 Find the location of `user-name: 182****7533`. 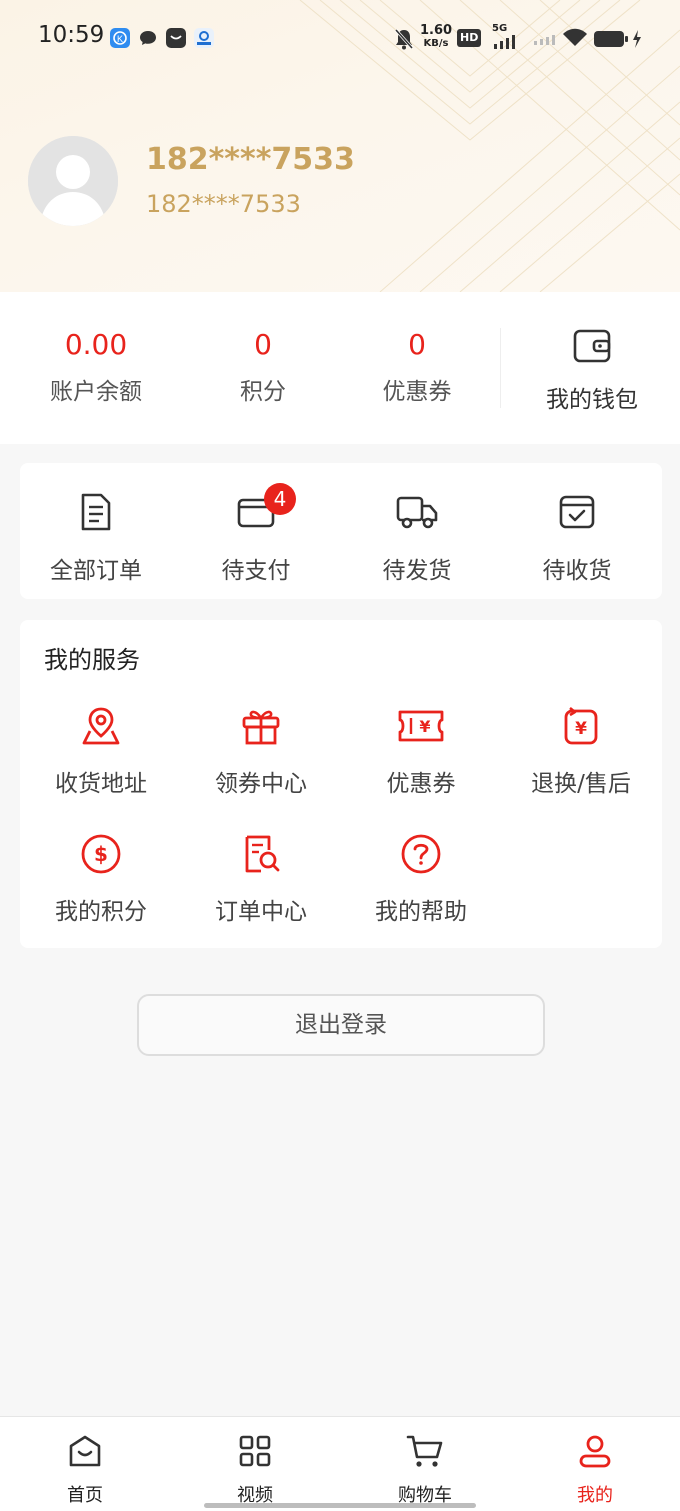

user-name: 182****7533 is located at coordinates (250, 159).